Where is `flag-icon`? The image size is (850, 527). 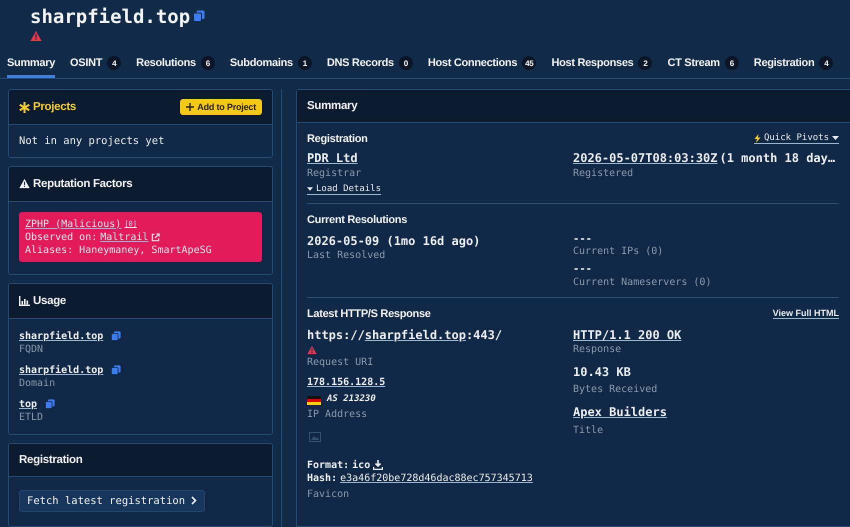
flag-icon is located at coordinates (314, 400).